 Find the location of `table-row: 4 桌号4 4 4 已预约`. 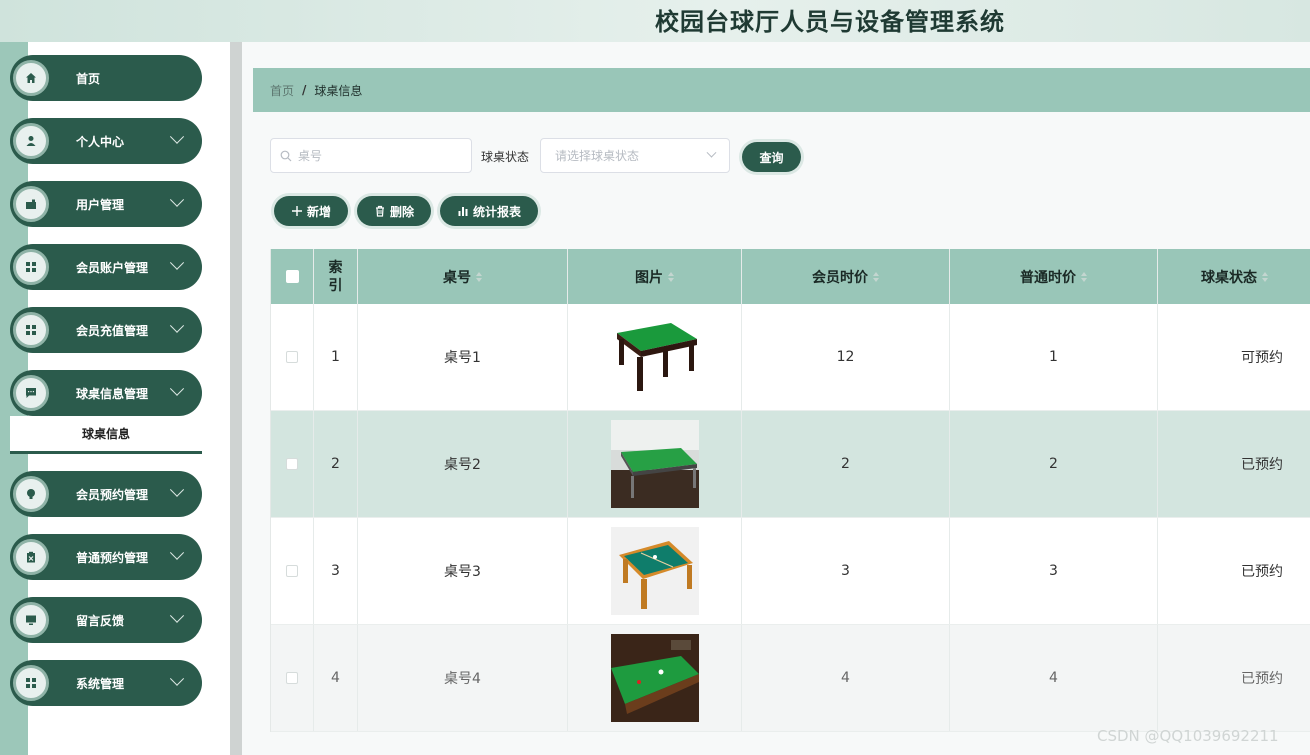

table-row: 4 桌号4 4 4 已预约 is located at coordinates (790, 678).